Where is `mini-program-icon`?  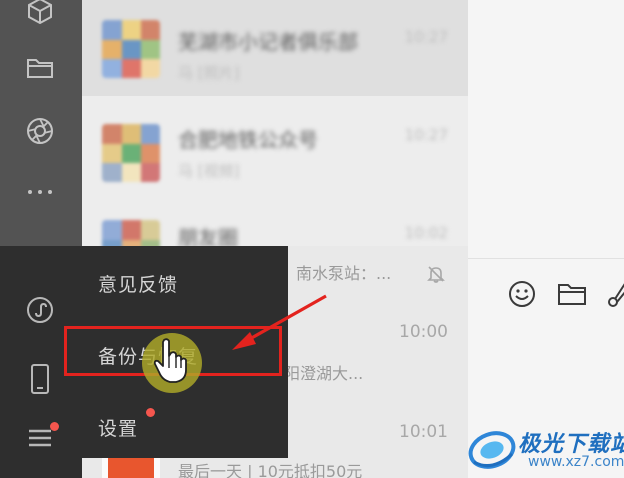 mini-program-icon is located at coordinates (40, 310).